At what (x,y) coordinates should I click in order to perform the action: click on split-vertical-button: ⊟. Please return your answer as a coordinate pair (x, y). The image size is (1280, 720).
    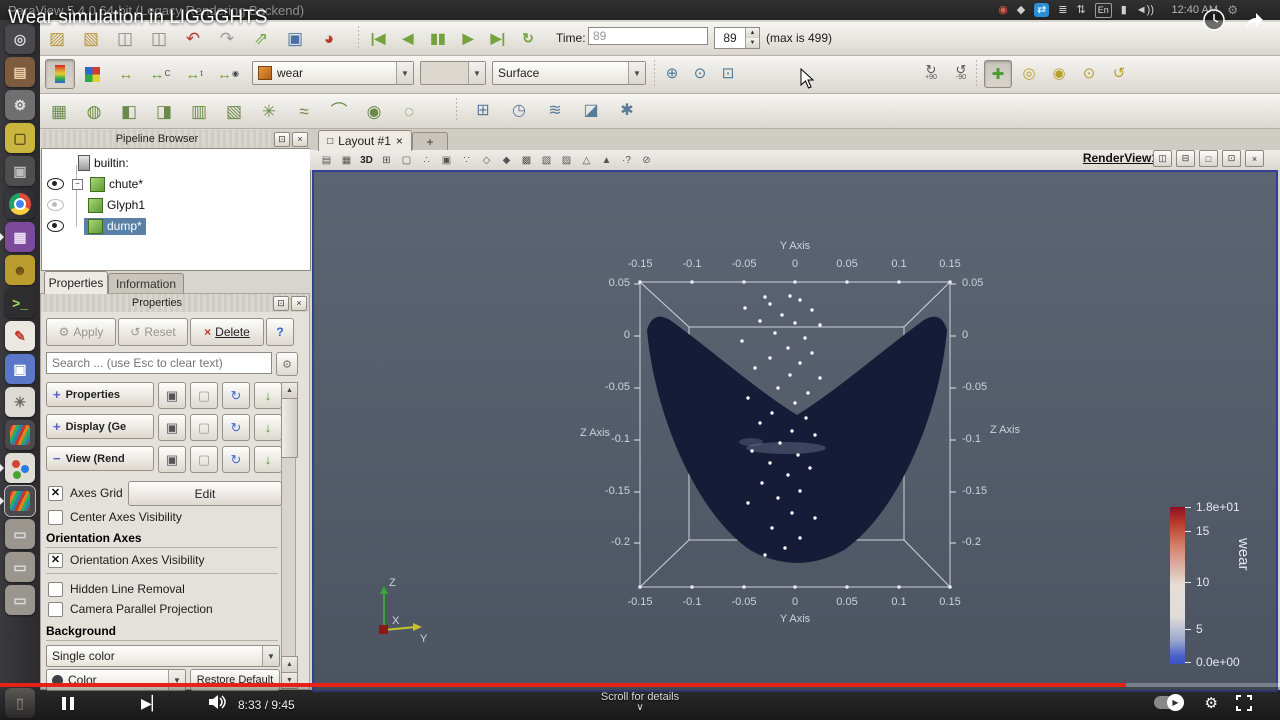
    Looking at the image, I should click on (1185, 158).